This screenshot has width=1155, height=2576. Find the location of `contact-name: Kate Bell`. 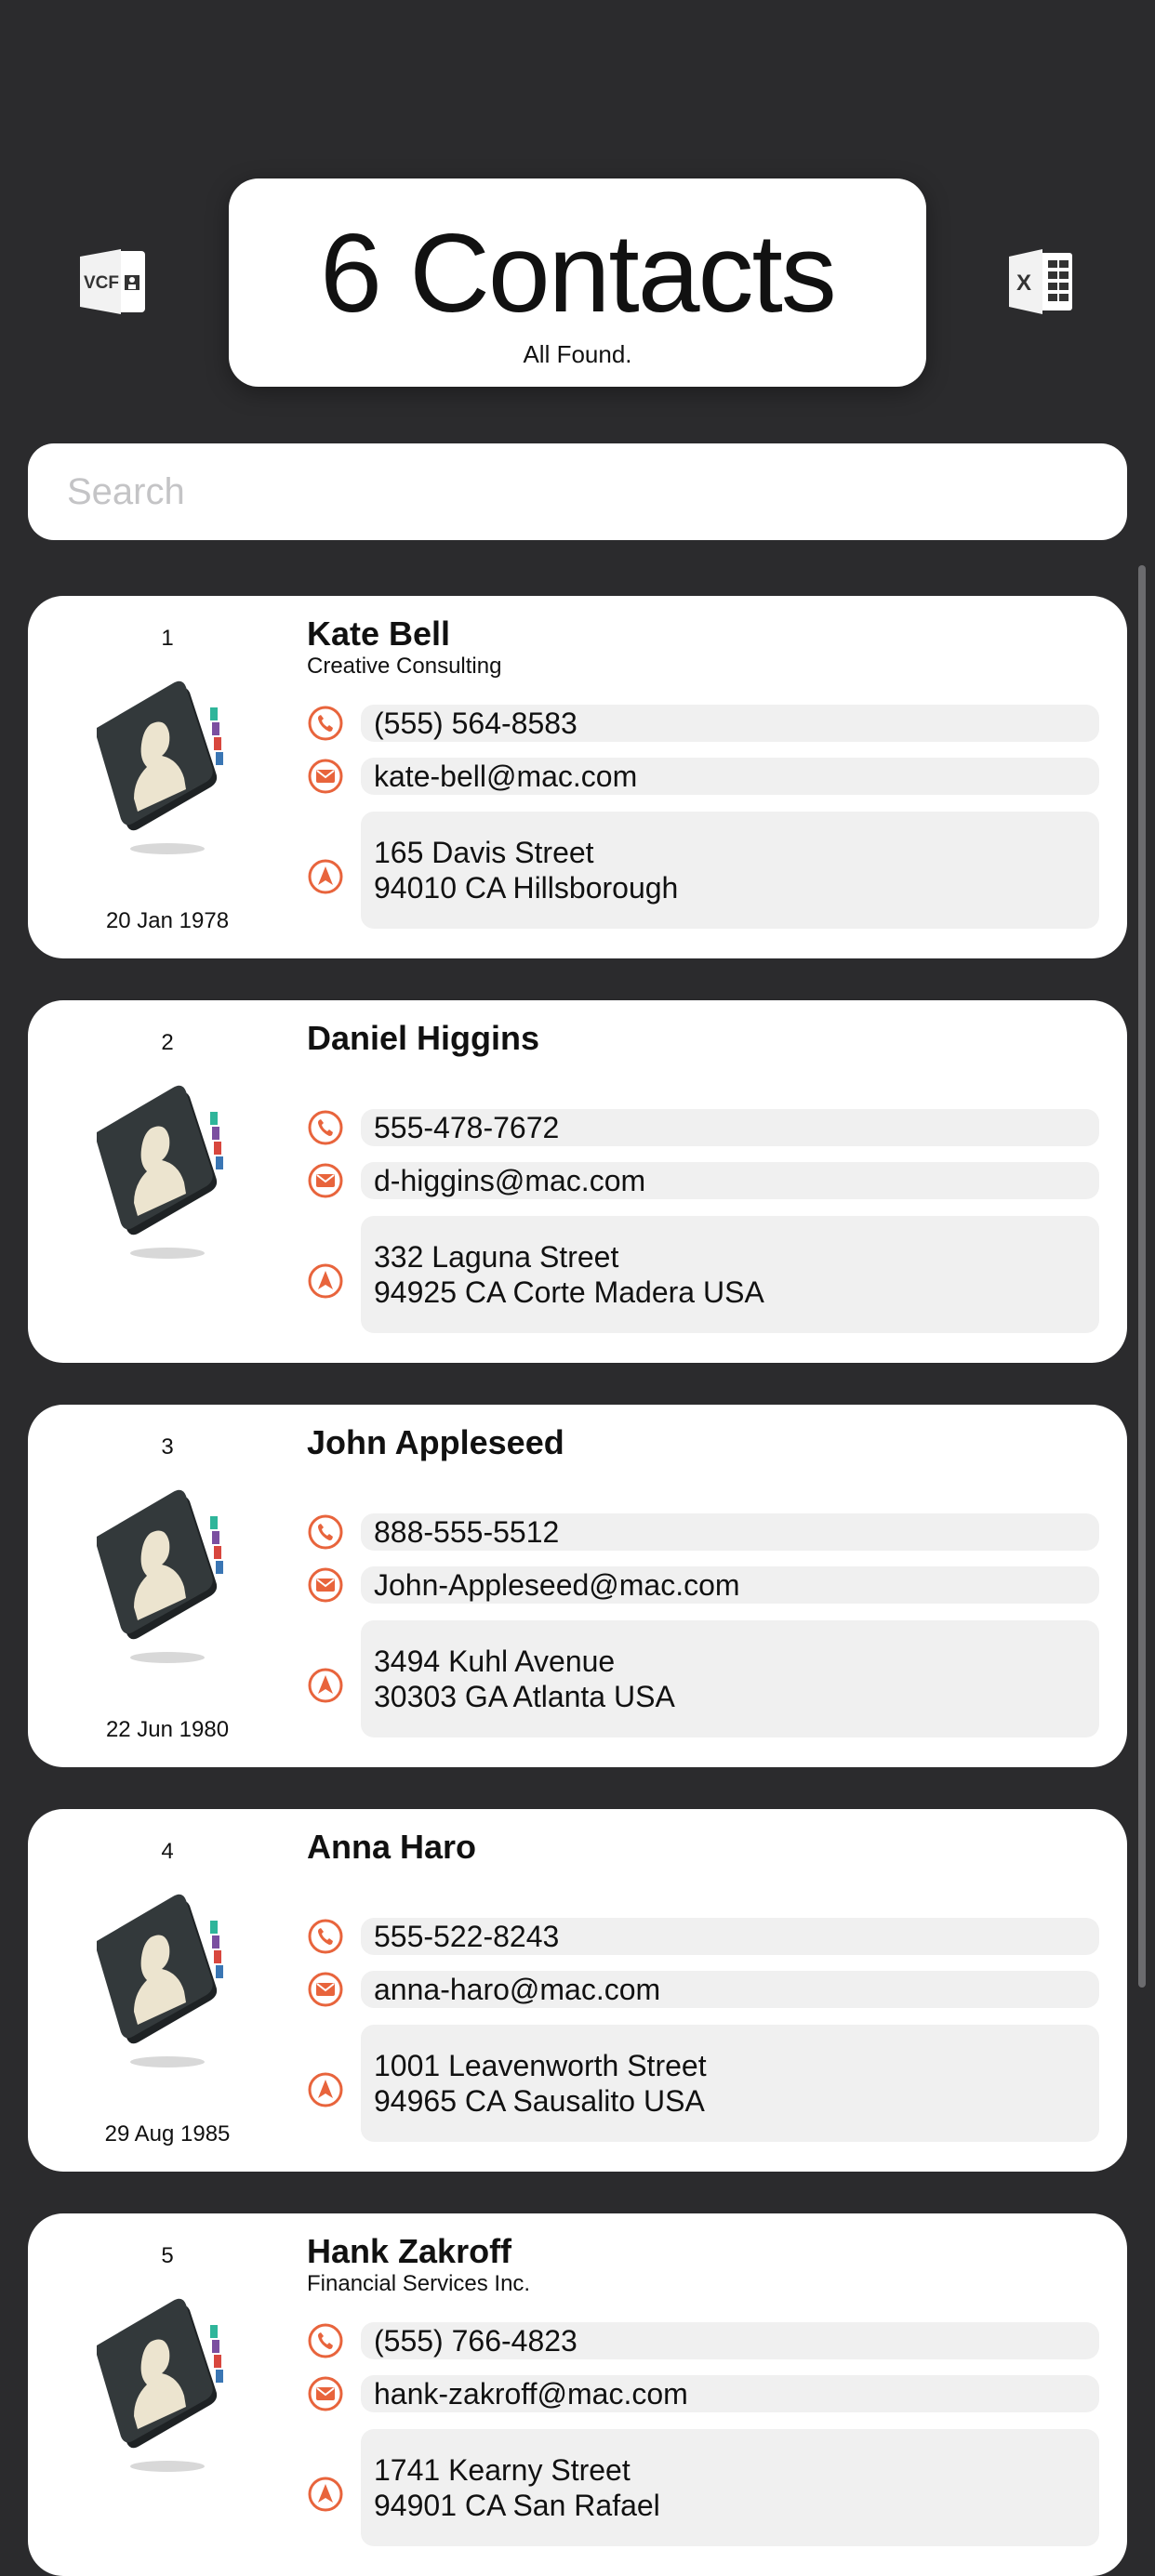

contact-name: Kate Bell is located at coordinates (379, 633).